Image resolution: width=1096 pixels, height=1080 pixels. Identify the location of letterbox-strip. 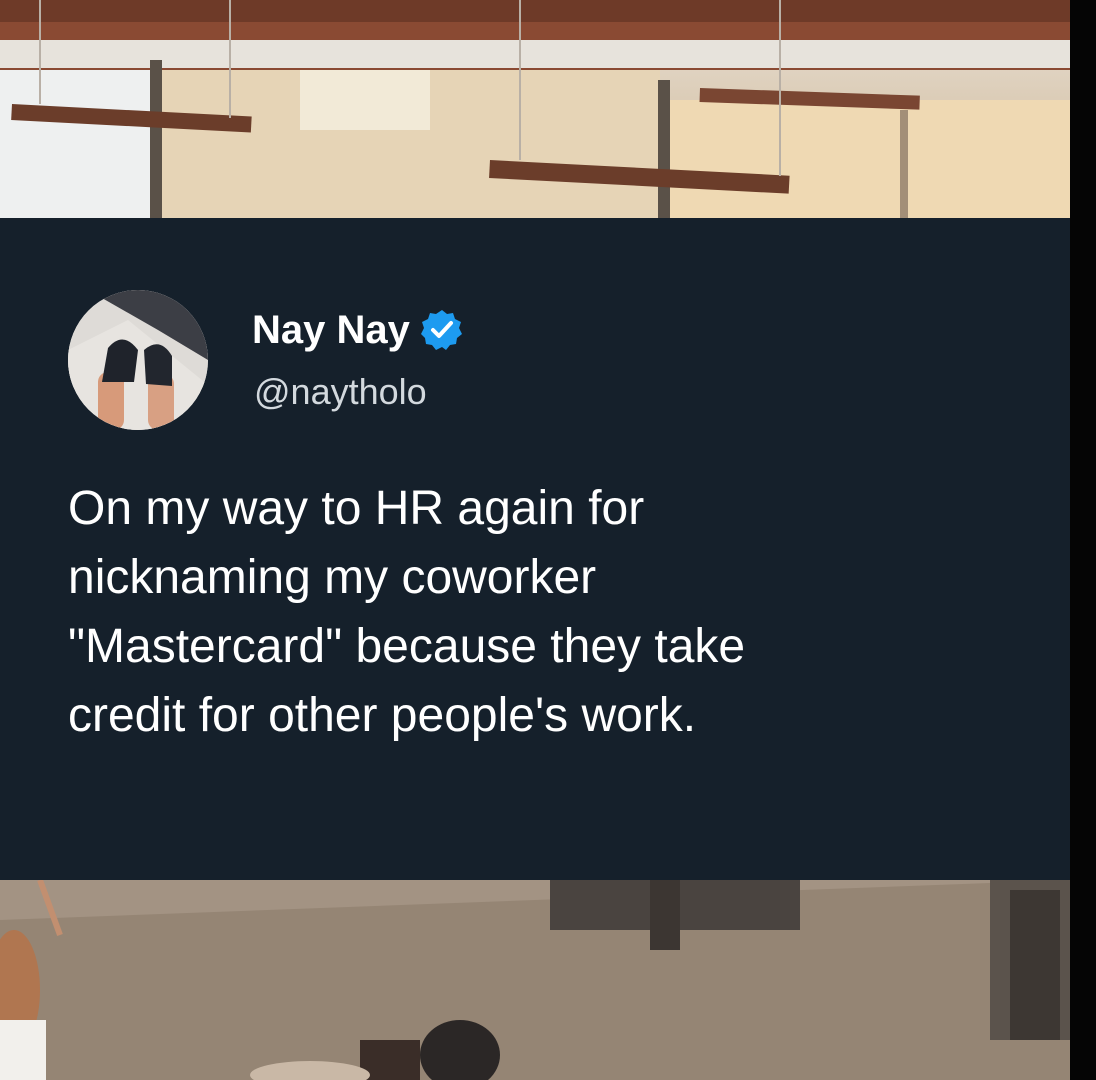
(1083, 540).